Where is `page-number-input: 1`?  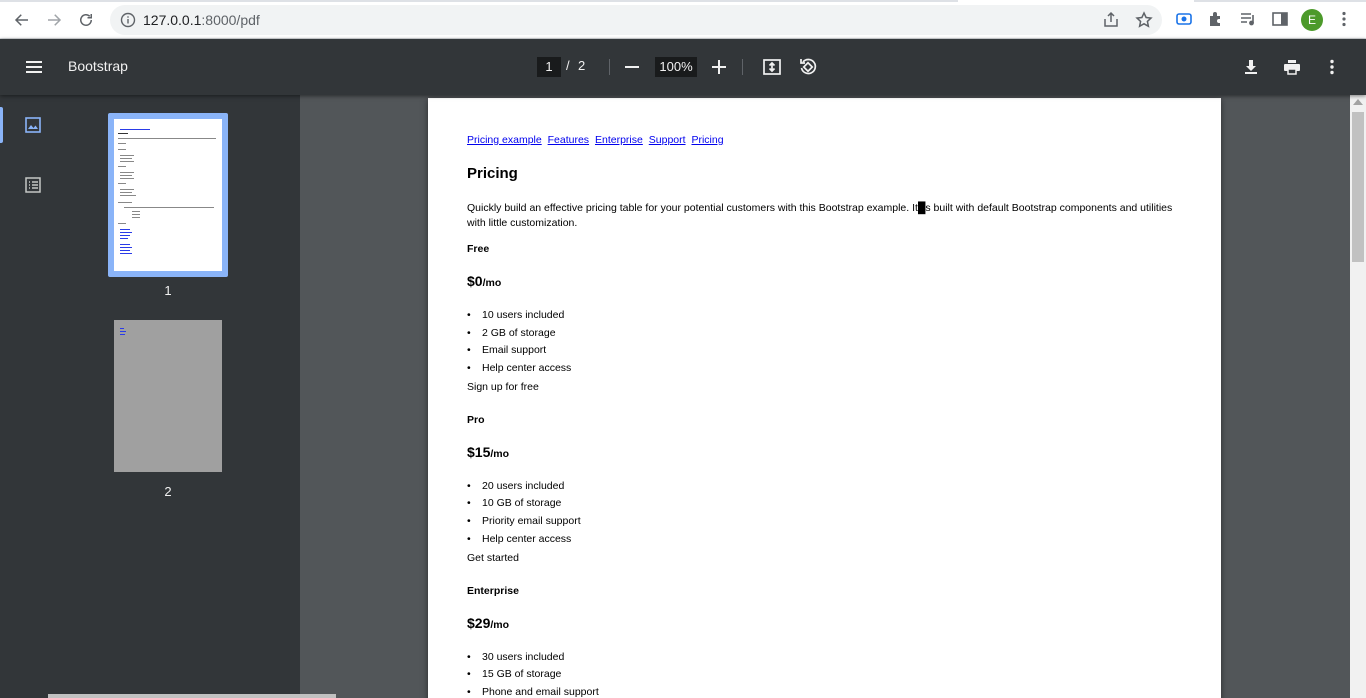
page-number-input: 1 is located at coordinates (549, 67).